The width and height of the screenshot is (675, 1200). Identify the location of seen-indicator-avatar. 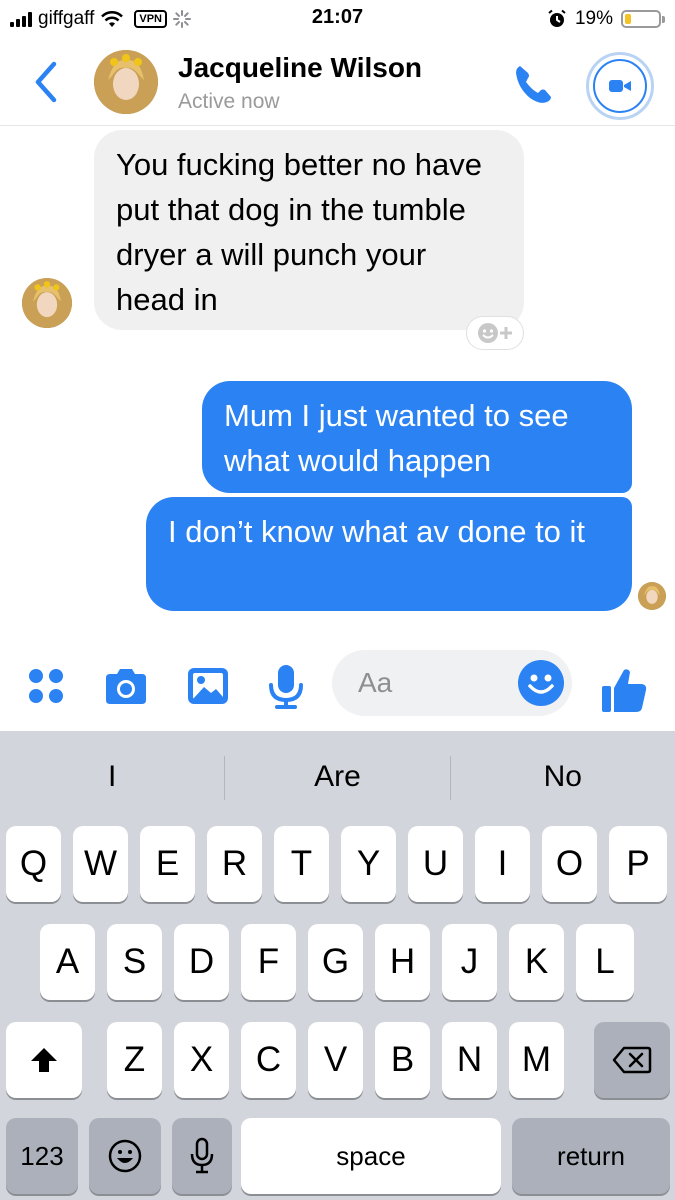
(652, 596).